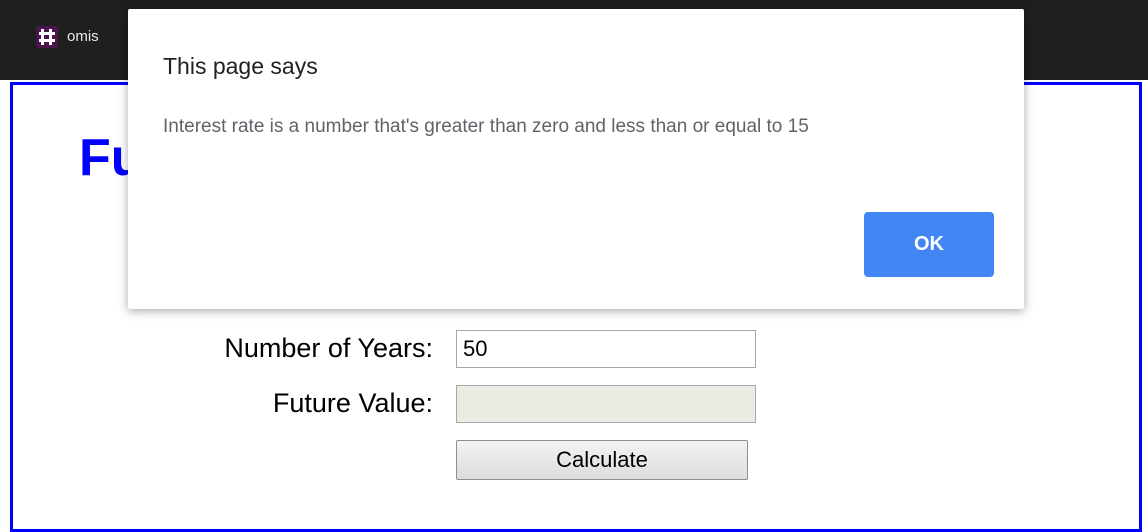  Describe the element at coordinates (352, 403) in the screenshot. I see `future-value-label: Future Value:` at that location.